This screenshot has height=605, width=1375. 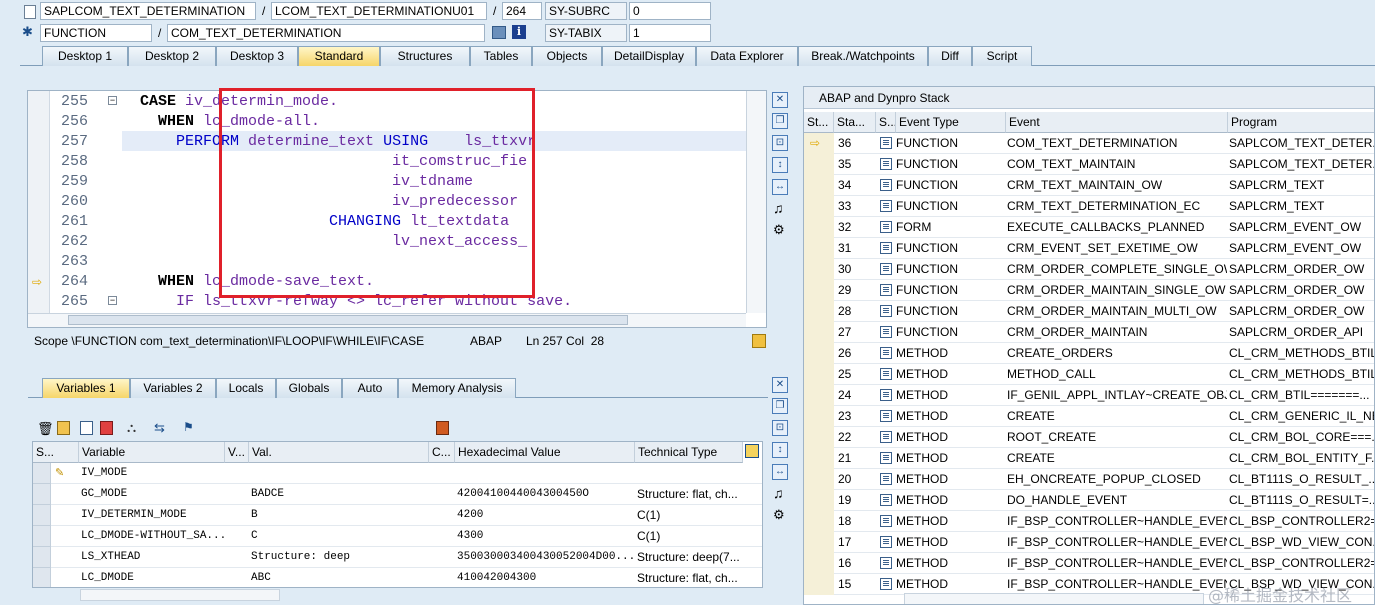 I want to click on var-value: B, so click(x=339, y=515).